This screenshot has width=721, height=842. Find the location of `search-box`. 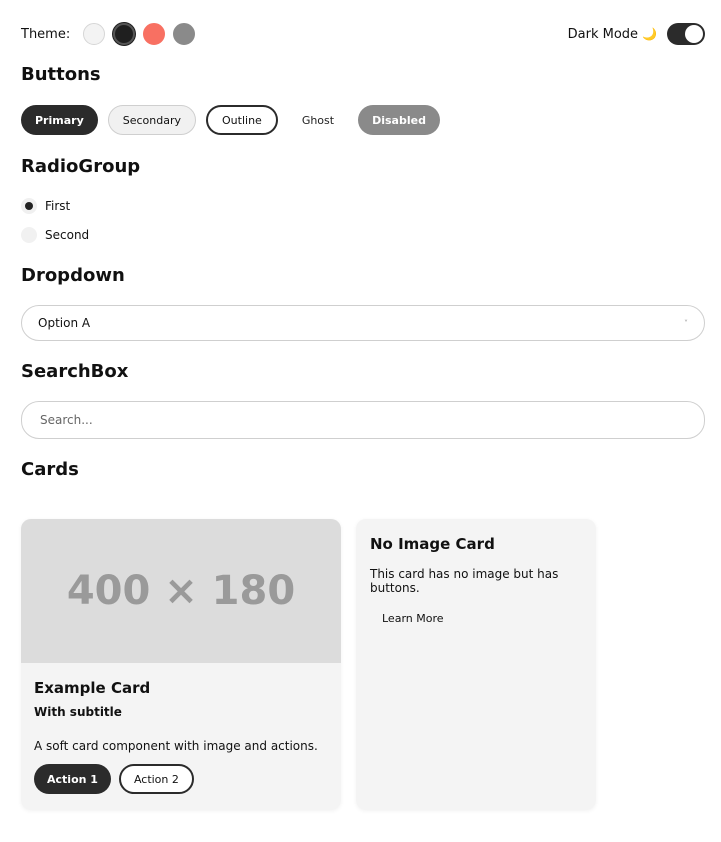

search-box is located at coordinates (363, 420).